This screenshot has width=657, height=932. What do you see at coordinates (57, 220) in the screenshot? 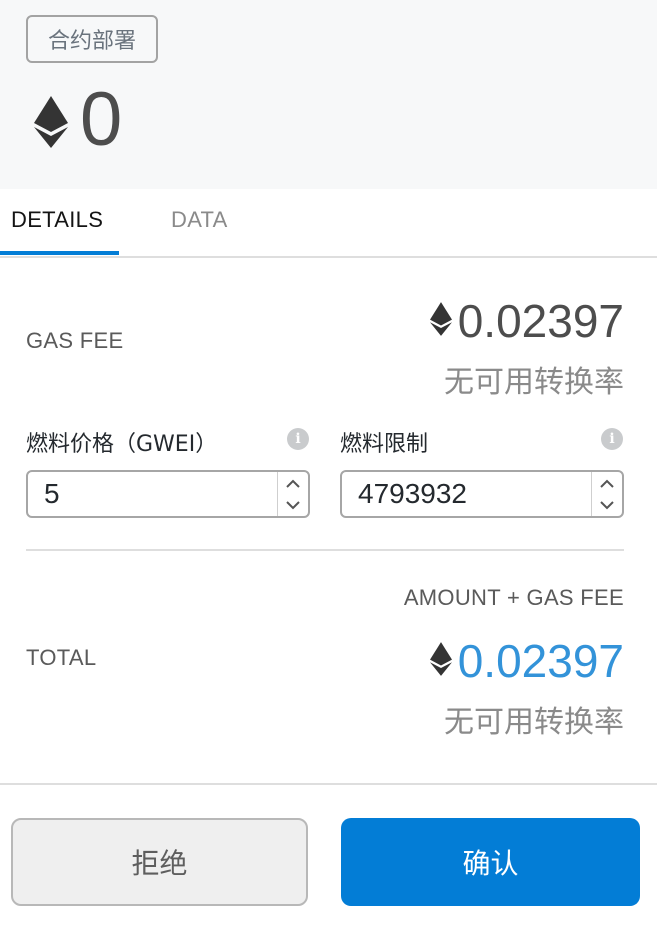
I see `tab-details: DETAILS` at bounding box center [57, 220].